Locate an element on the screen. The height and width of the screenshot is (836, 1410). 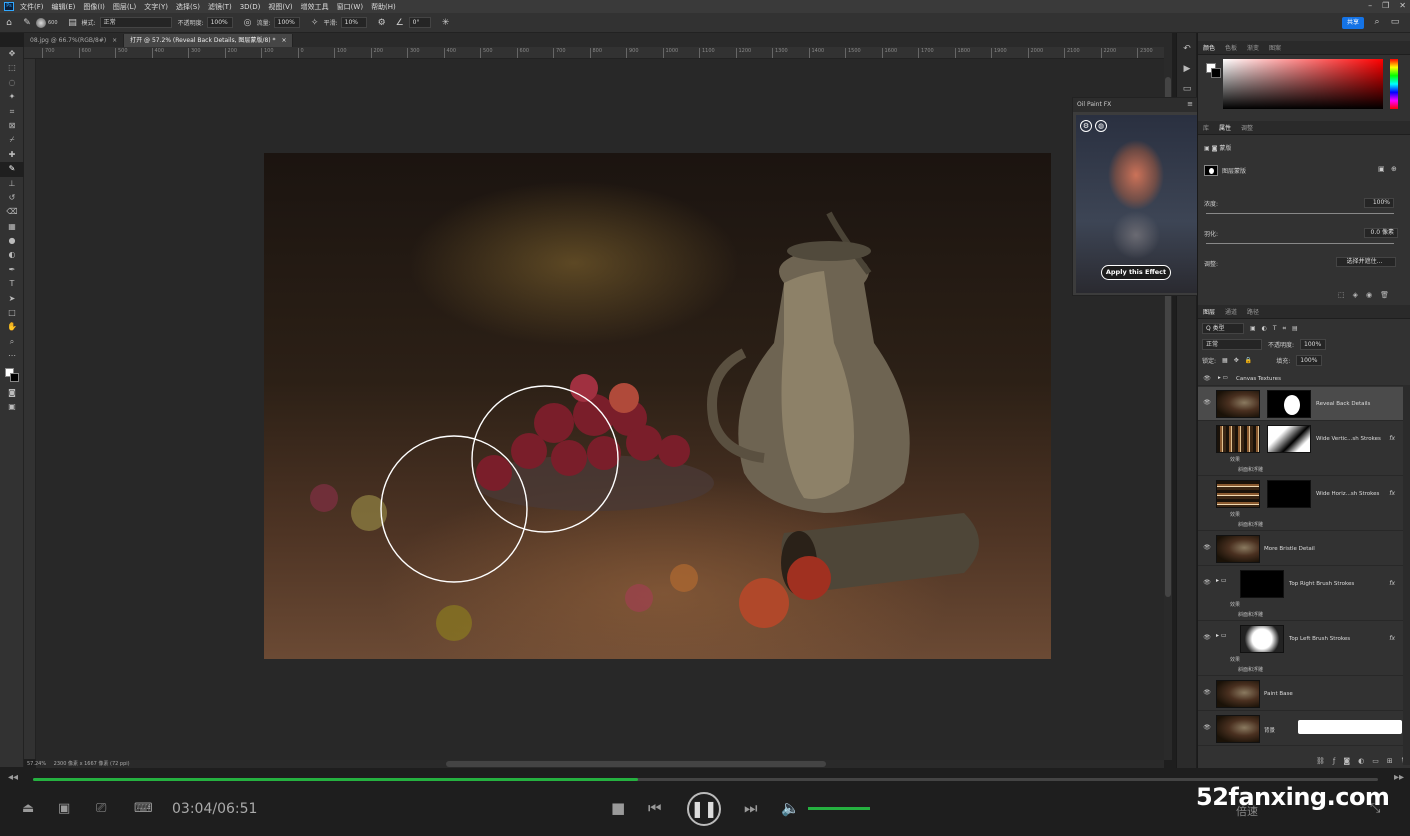
adjustment-layer-icon: ◐ is located at coordinates (1361, 761).